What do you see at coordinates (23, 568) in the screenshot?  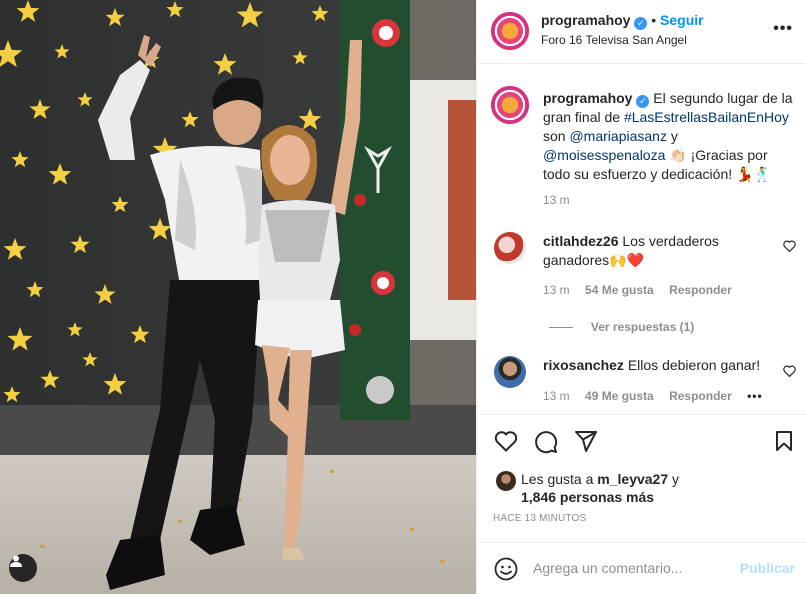 I see `tagged-users-button` at bounding box center [23, 568].